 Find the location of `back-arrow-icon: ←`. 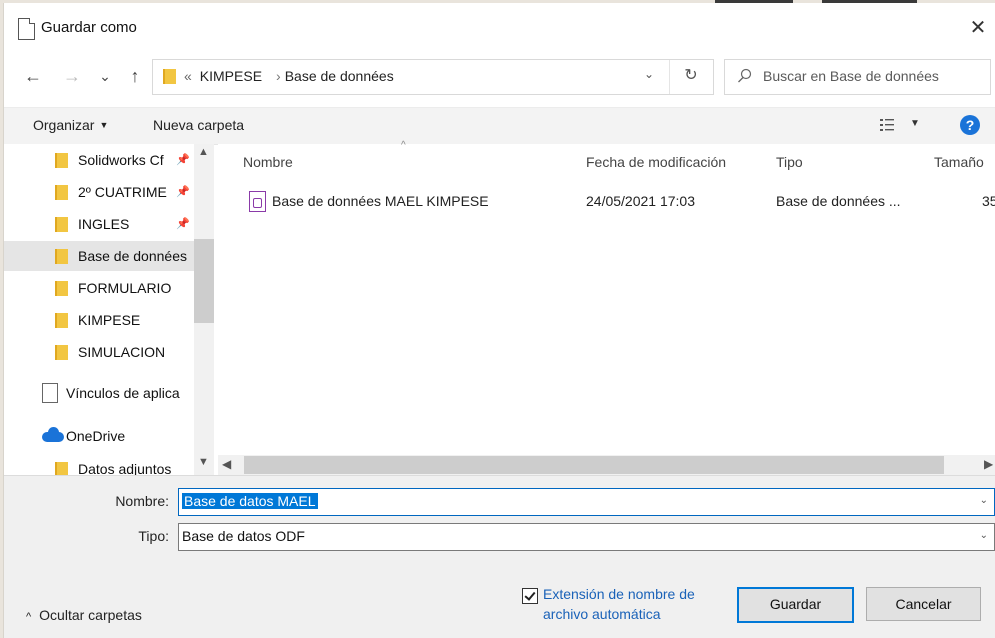

back-arrow-icon: ← is located at coordinates (33, 76).